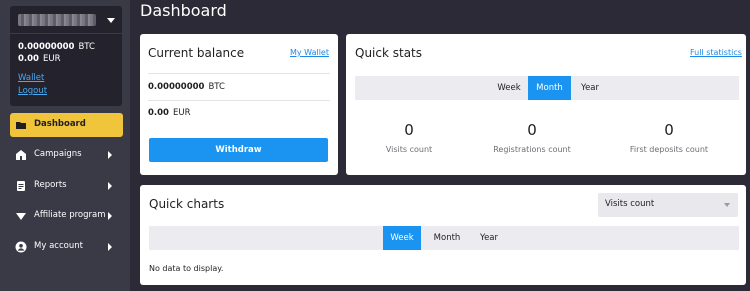 Image resolution: width=750 pixels, height=291 pixels. I want to click on sidebar-item-dashboard: Dashboard, so click(66, 125).